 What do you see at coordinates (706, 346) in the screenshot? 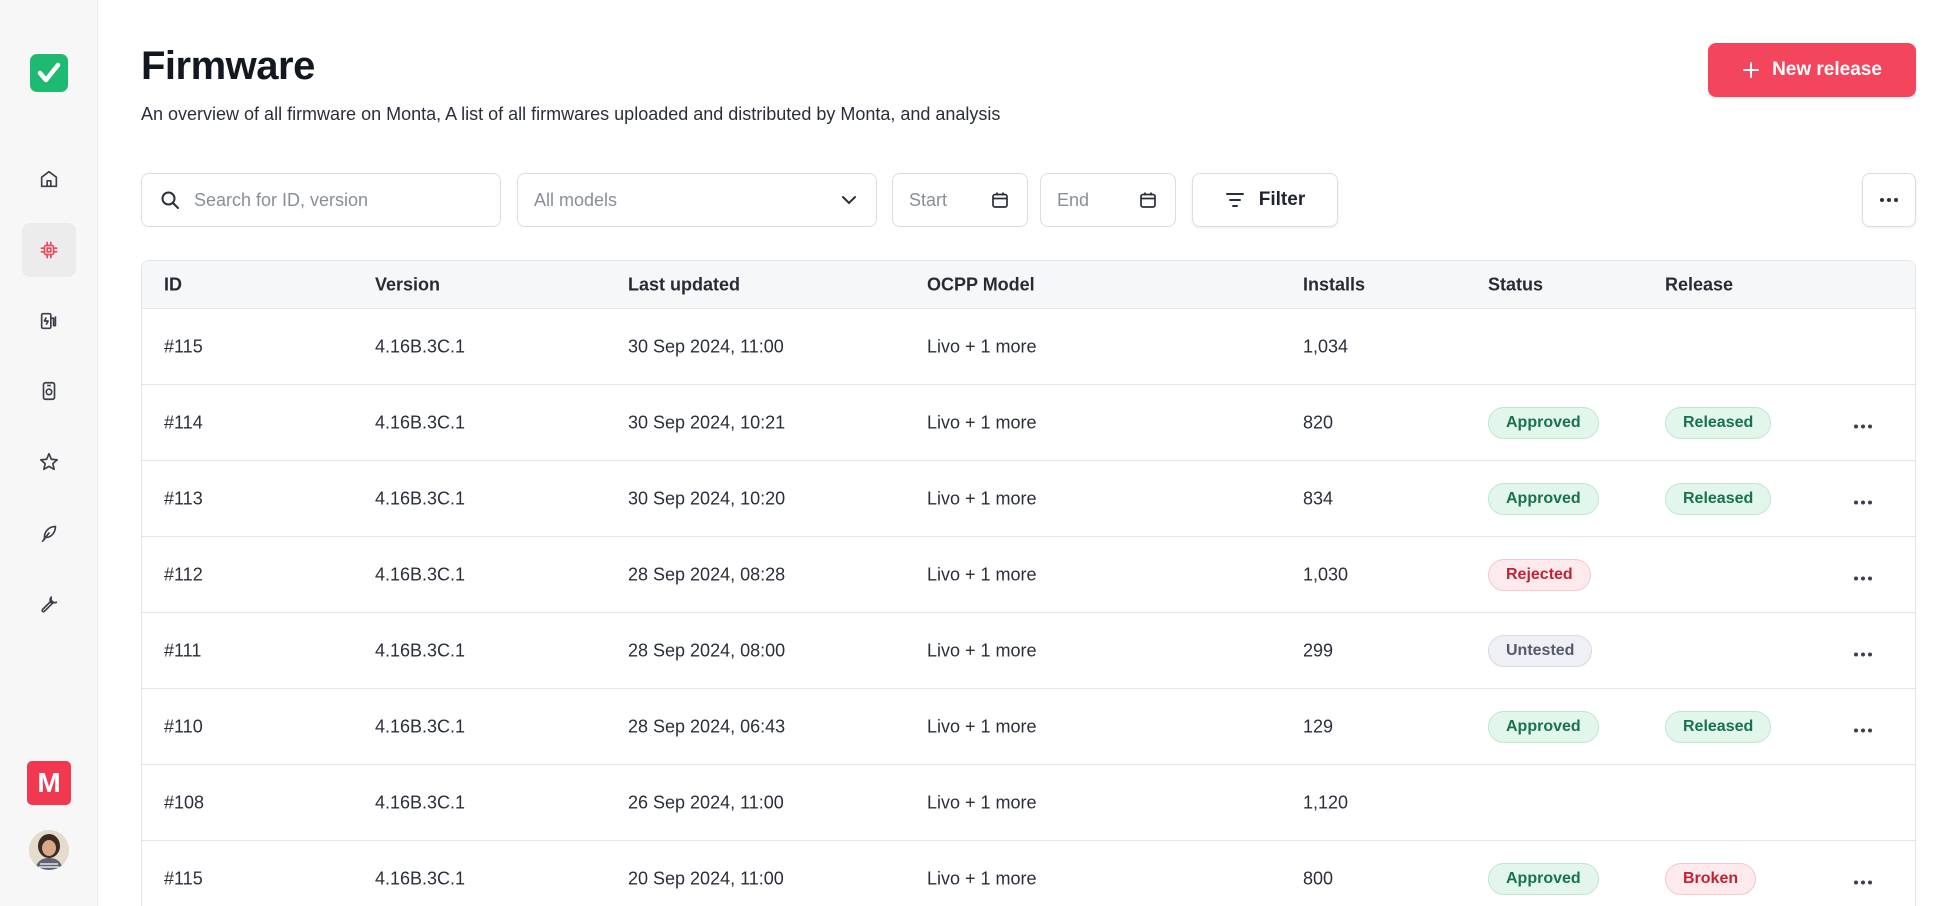
I see `cell-last-updated: 30 Sep 2024, 11:00` at bounding box center [706, 346].